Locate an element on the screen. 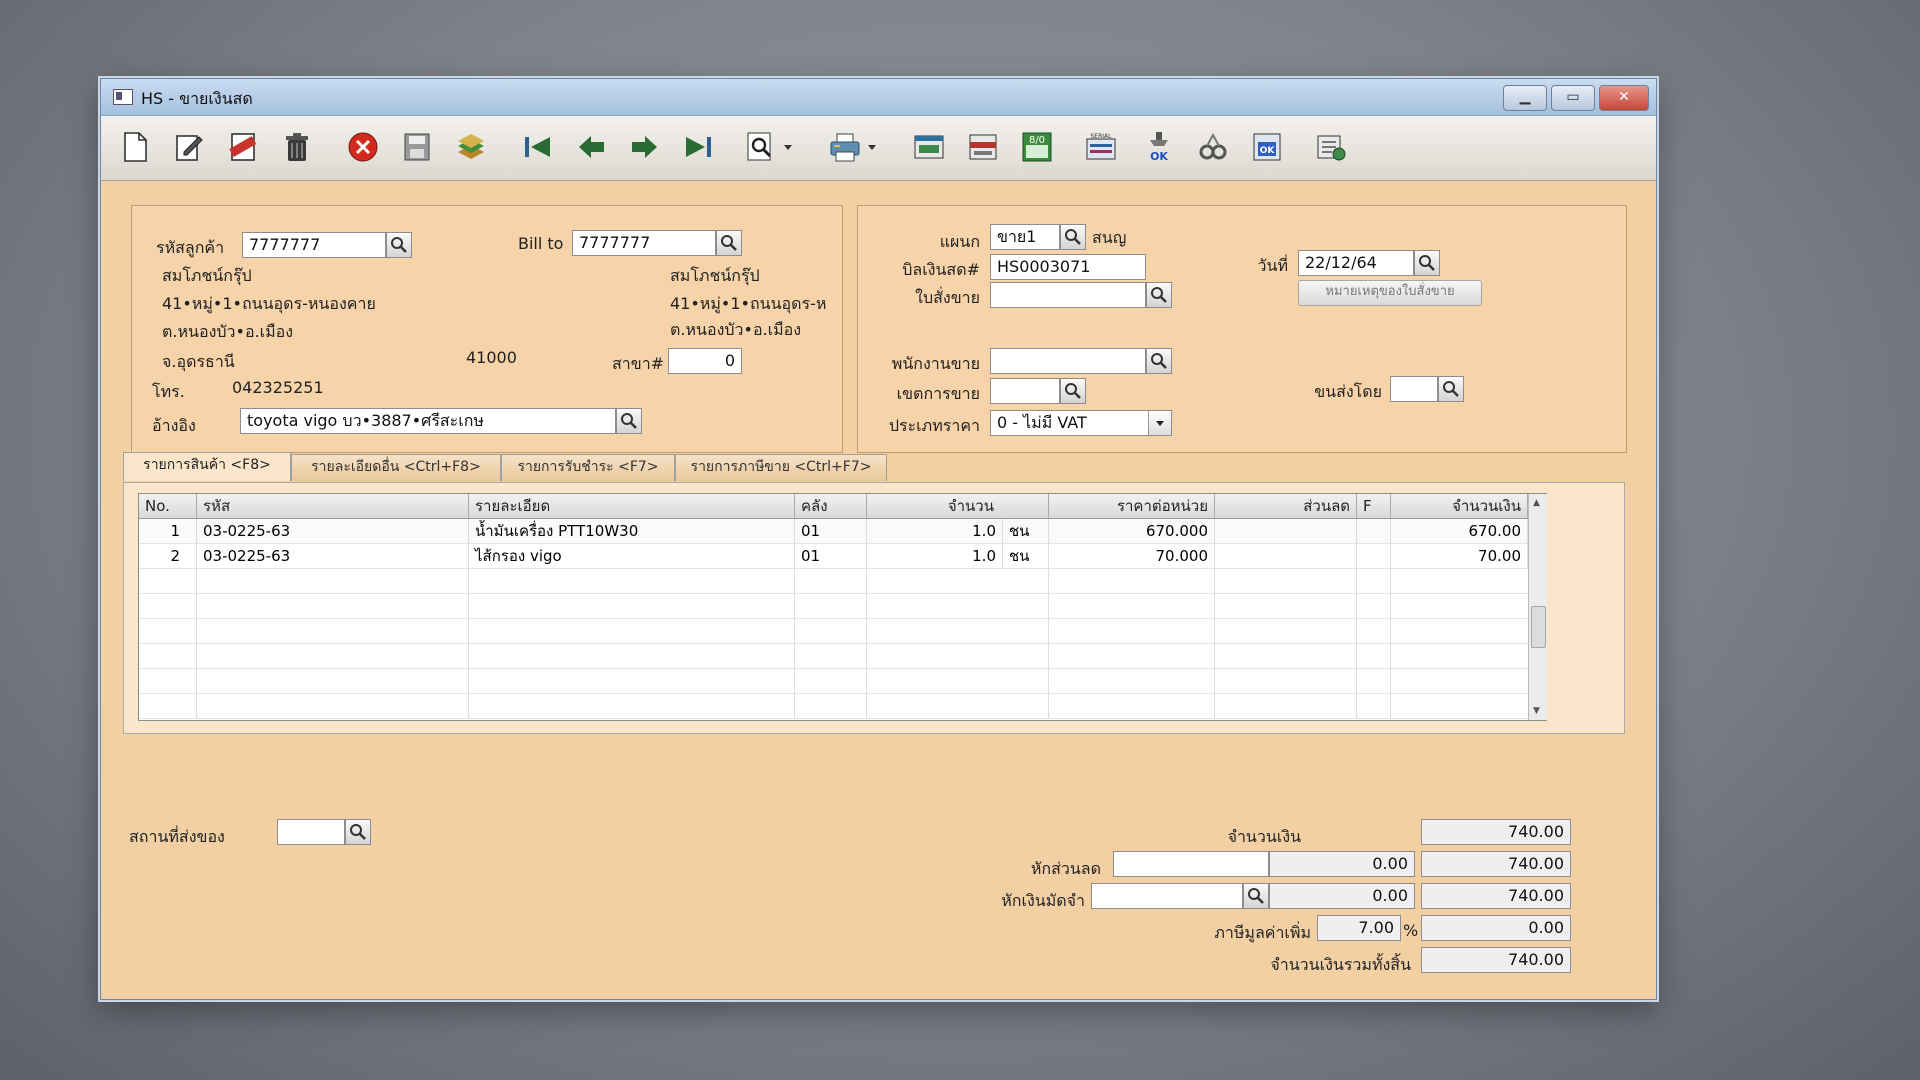  prev-record-icon is located at coordinates (591, 147).